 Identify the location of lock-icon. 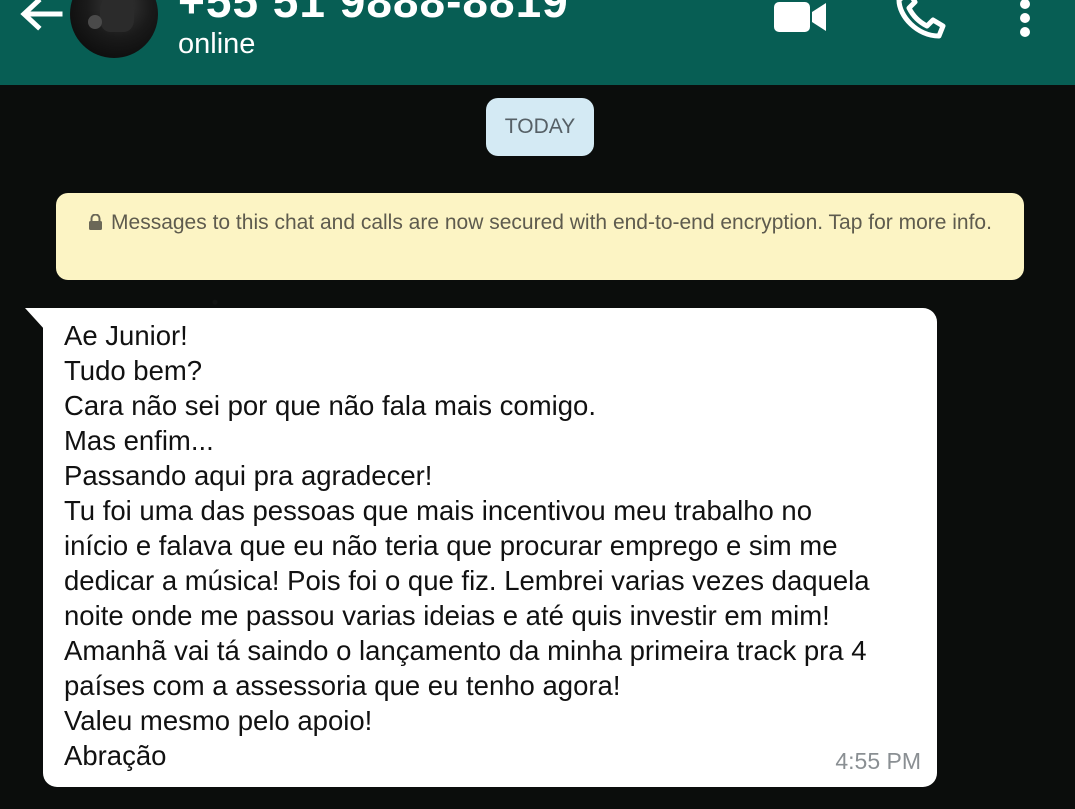
(96, 222).